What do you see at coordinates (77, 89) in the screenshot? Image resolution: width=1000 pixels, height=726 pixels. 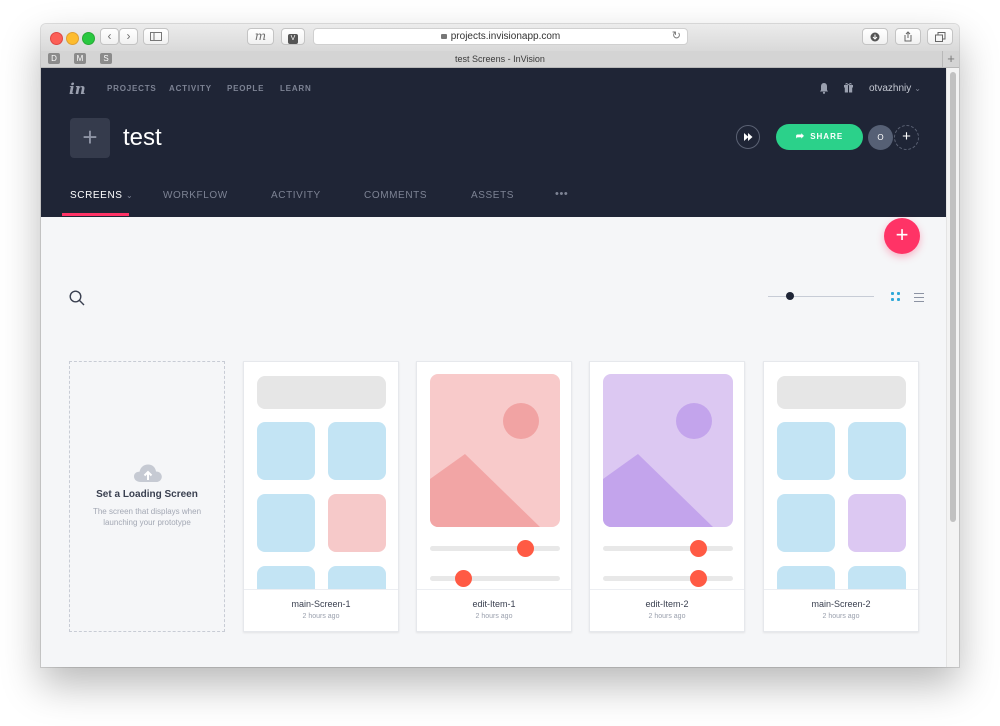 I see `invision-logo: in` at bounding box center [77, 89].